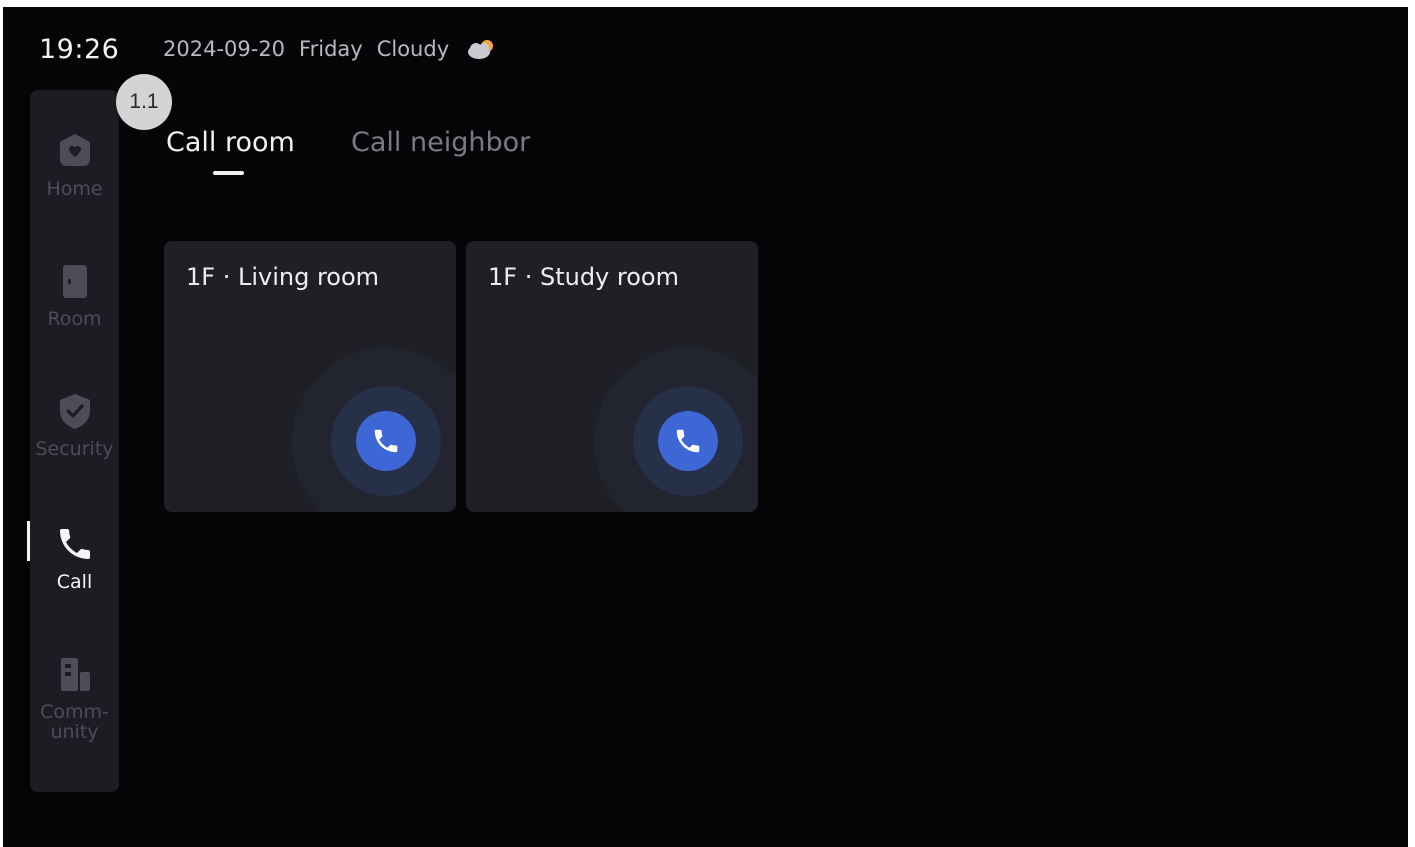  Describe the element at coordinates (74, 319) in the screenshot. I see `sidebar-item-label: Room` at that location.